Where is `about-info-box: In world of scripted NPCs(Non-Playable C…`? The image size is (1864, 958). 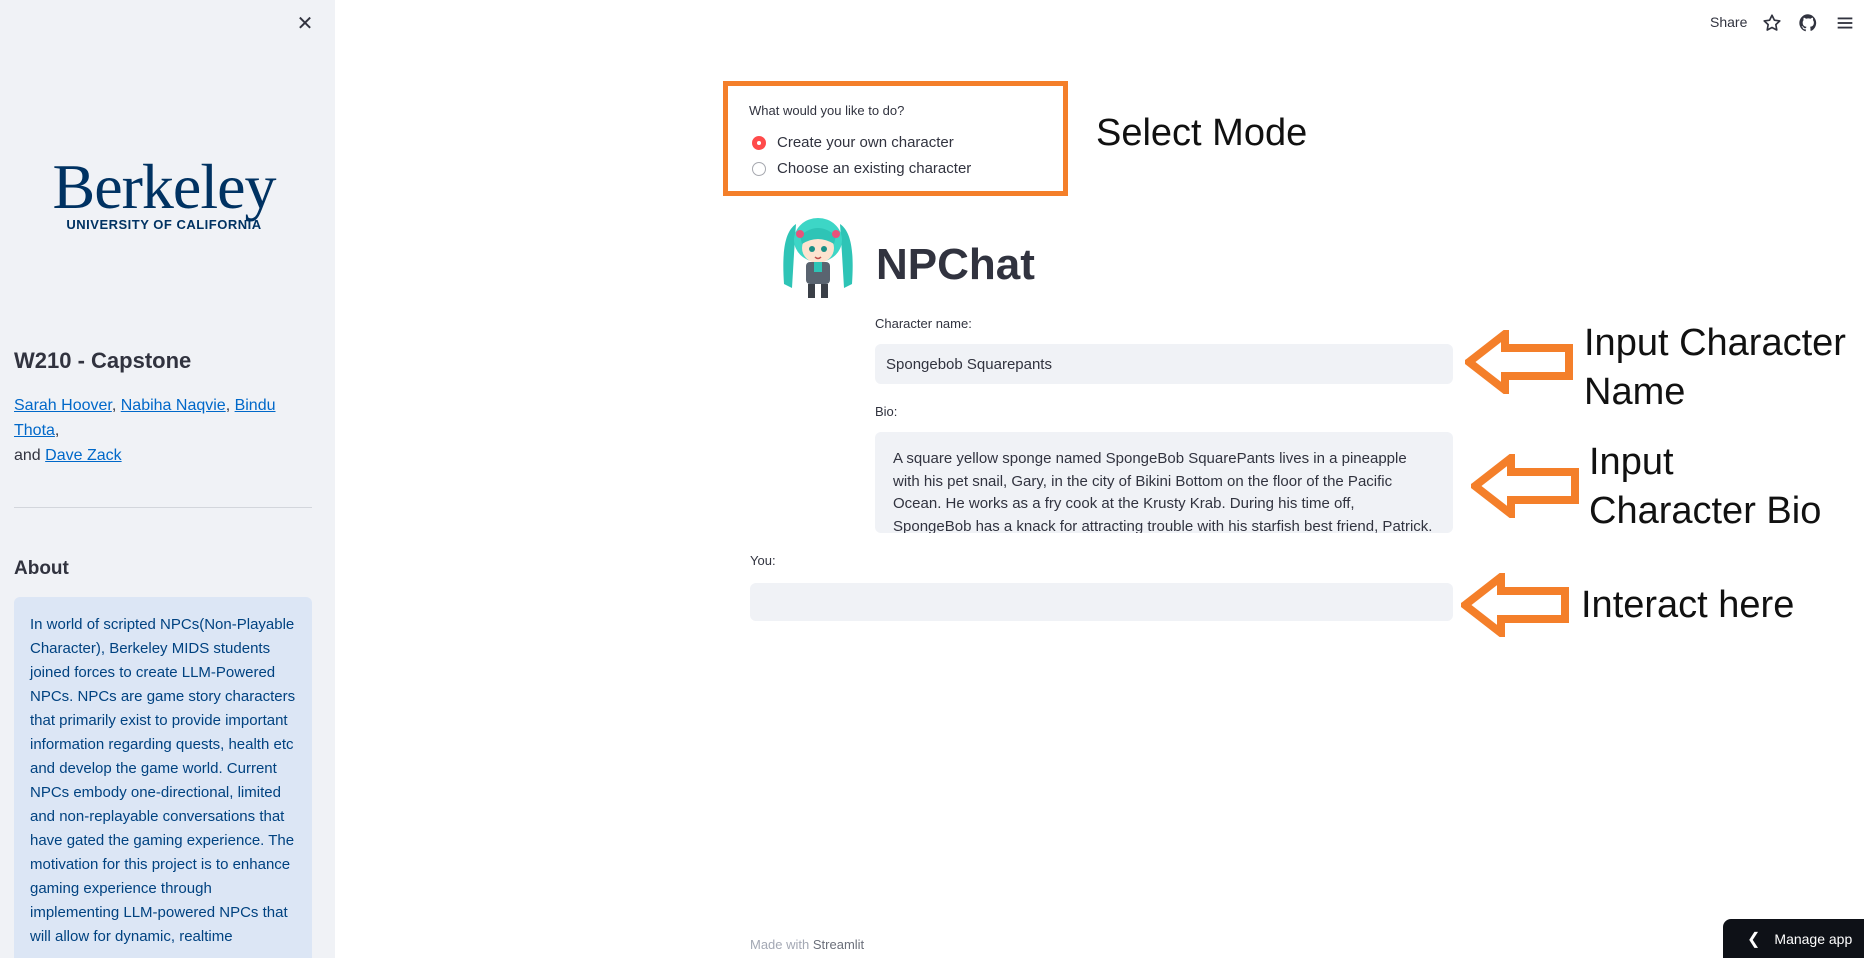
about-info-box: In world of scripted NPCs(Non-Playable C… is located at coordinates (163, 777).